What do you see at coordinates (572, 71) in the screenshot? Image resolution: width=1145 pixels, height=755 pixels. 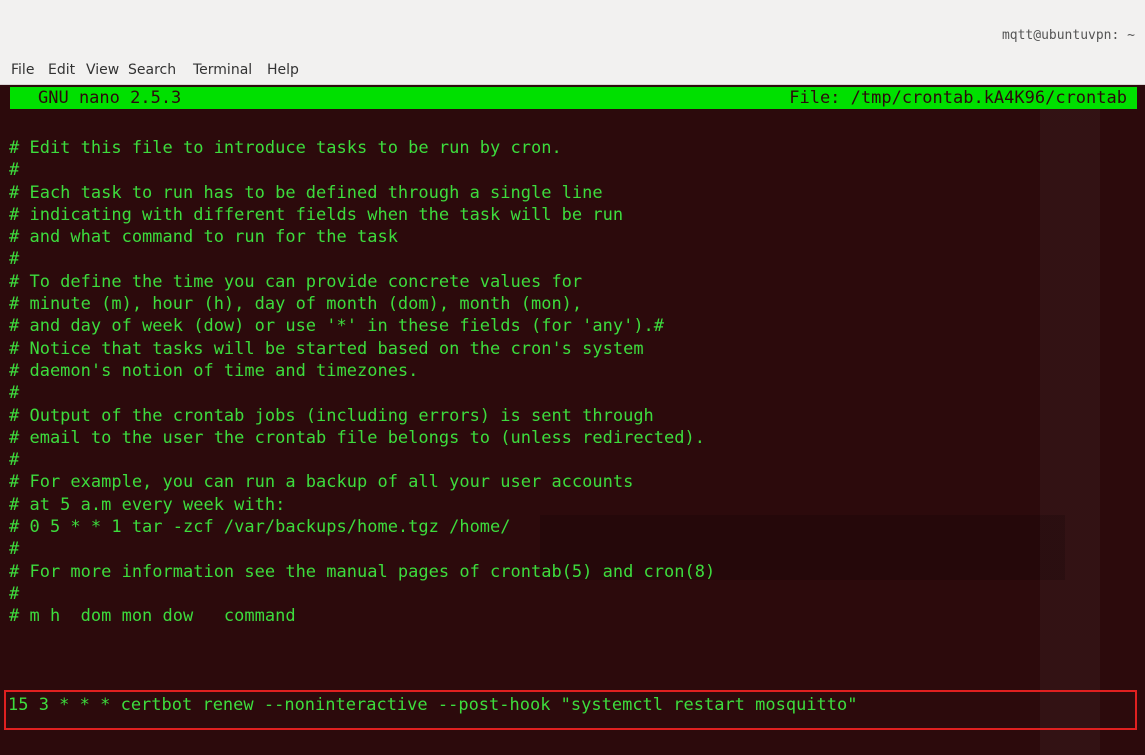 I see `menu-bar: File Edit View Search Terminal Help` at bounding box center [572, 71].